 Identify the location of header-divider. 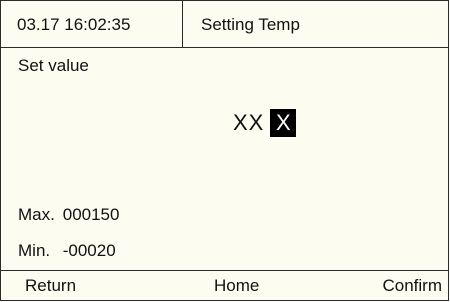
(182, 24).